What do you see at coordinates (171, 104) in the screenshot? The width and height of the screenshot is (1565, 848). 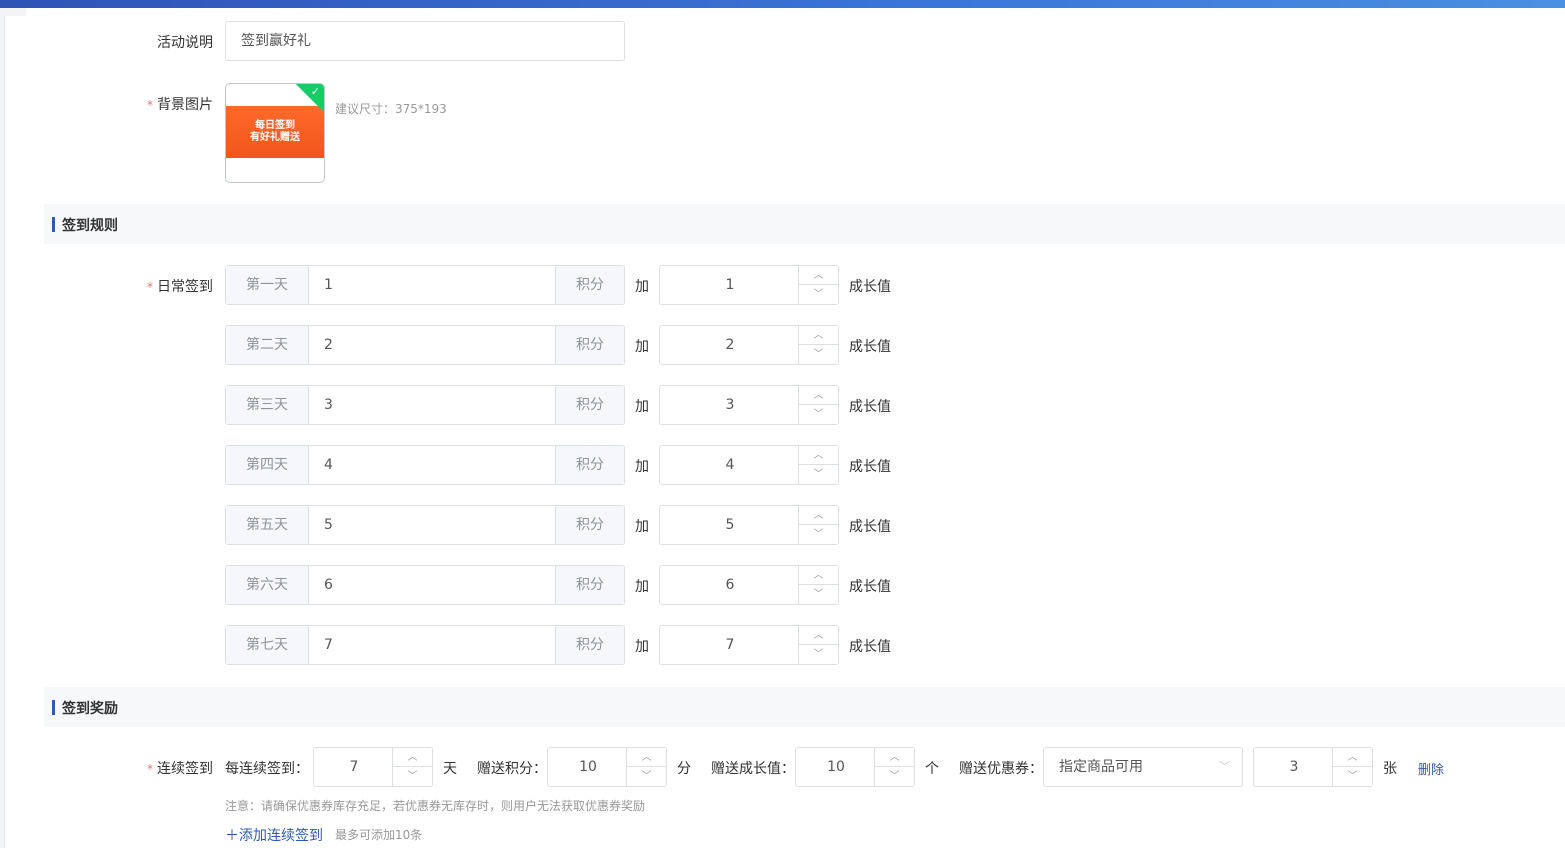 I see `bg-image-label: * 背景图片` at bounding box center [171, 104].